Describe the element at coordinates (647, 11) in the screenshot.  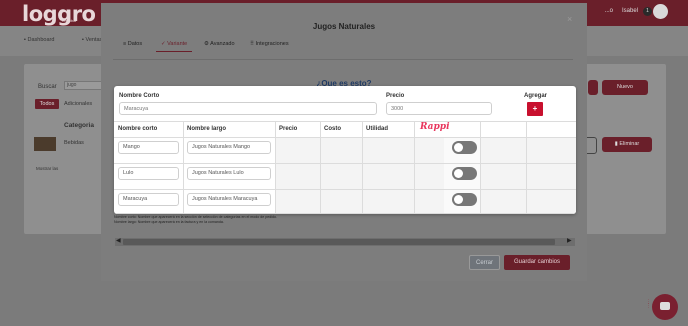
I see `notification-badge: 1` at that location.